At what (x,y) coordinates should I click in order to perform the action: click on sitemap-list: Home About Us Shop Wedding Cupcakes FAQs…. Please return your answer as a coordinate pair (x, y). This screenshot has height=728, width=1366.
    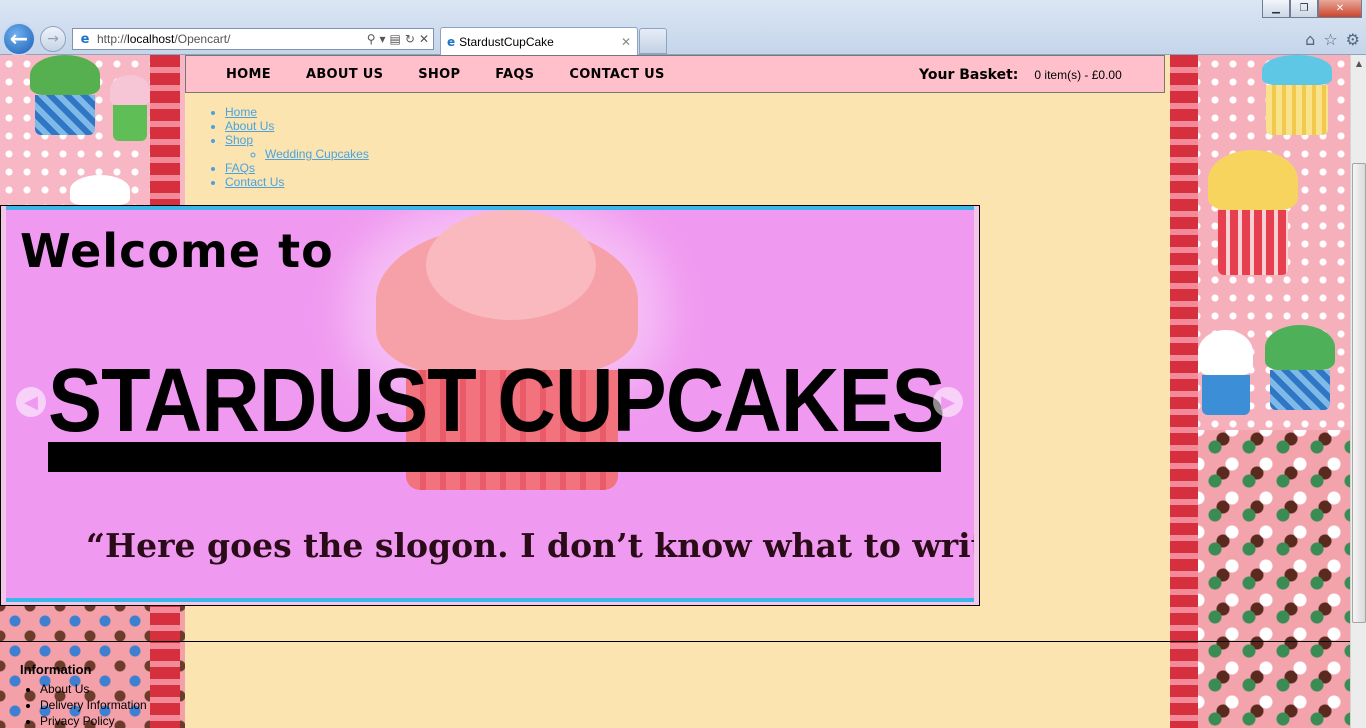
    Looking at the image, I should click on (297, 147).